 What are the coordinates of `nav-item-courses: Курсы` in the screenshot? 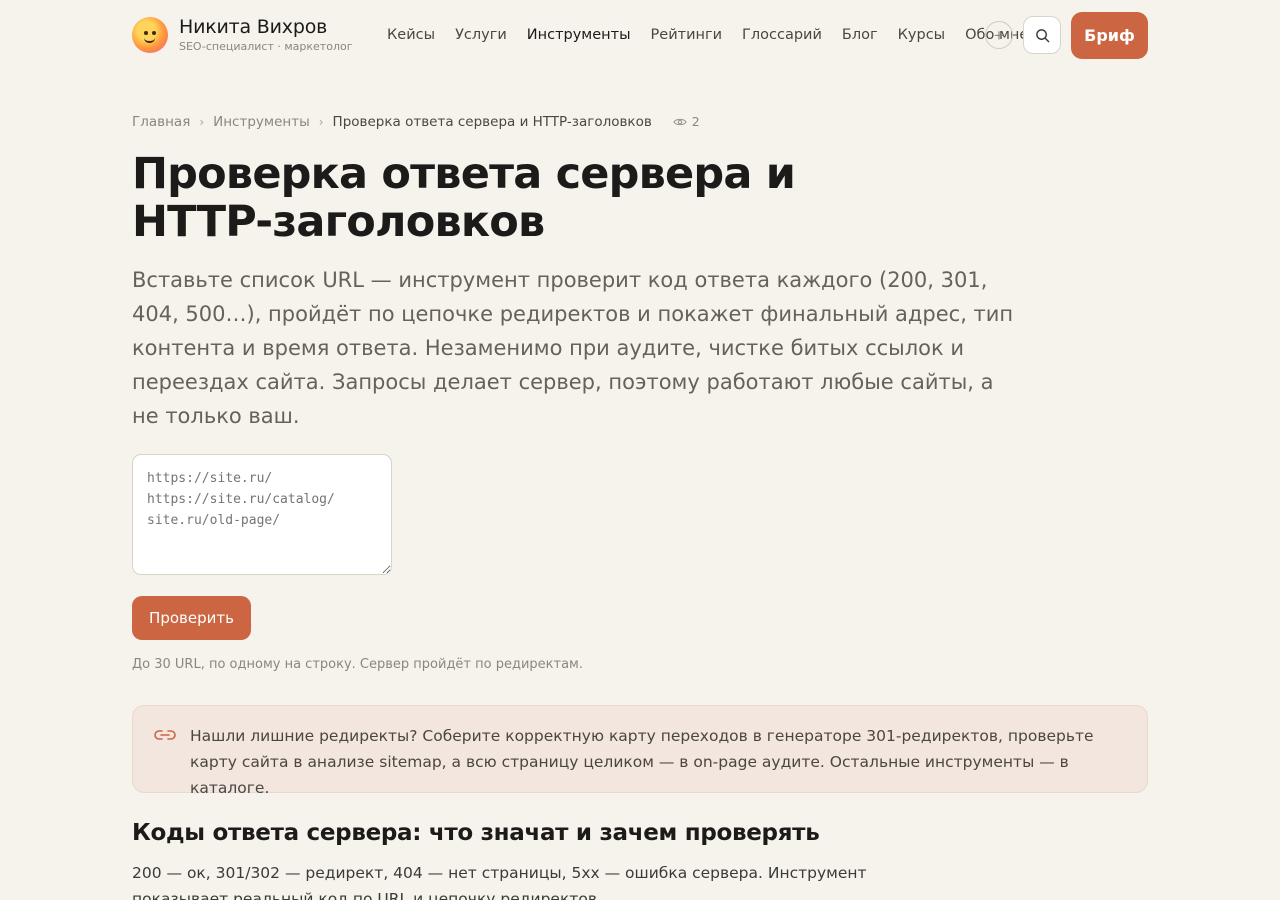 It's located at (922, 35).